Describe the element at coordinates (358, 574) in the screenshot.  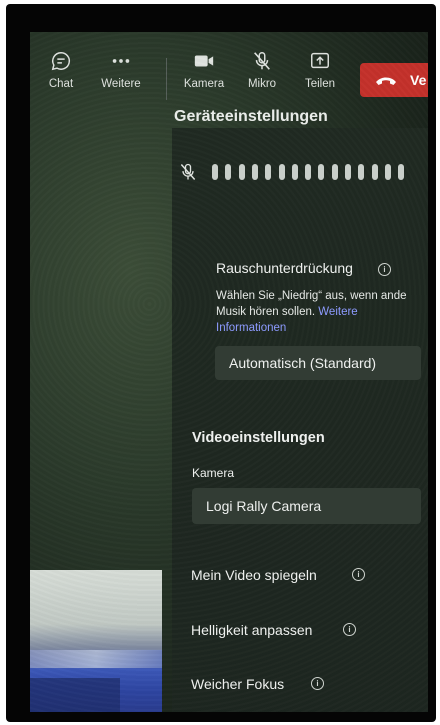
I see `mirror-info-icon: i` at that location.